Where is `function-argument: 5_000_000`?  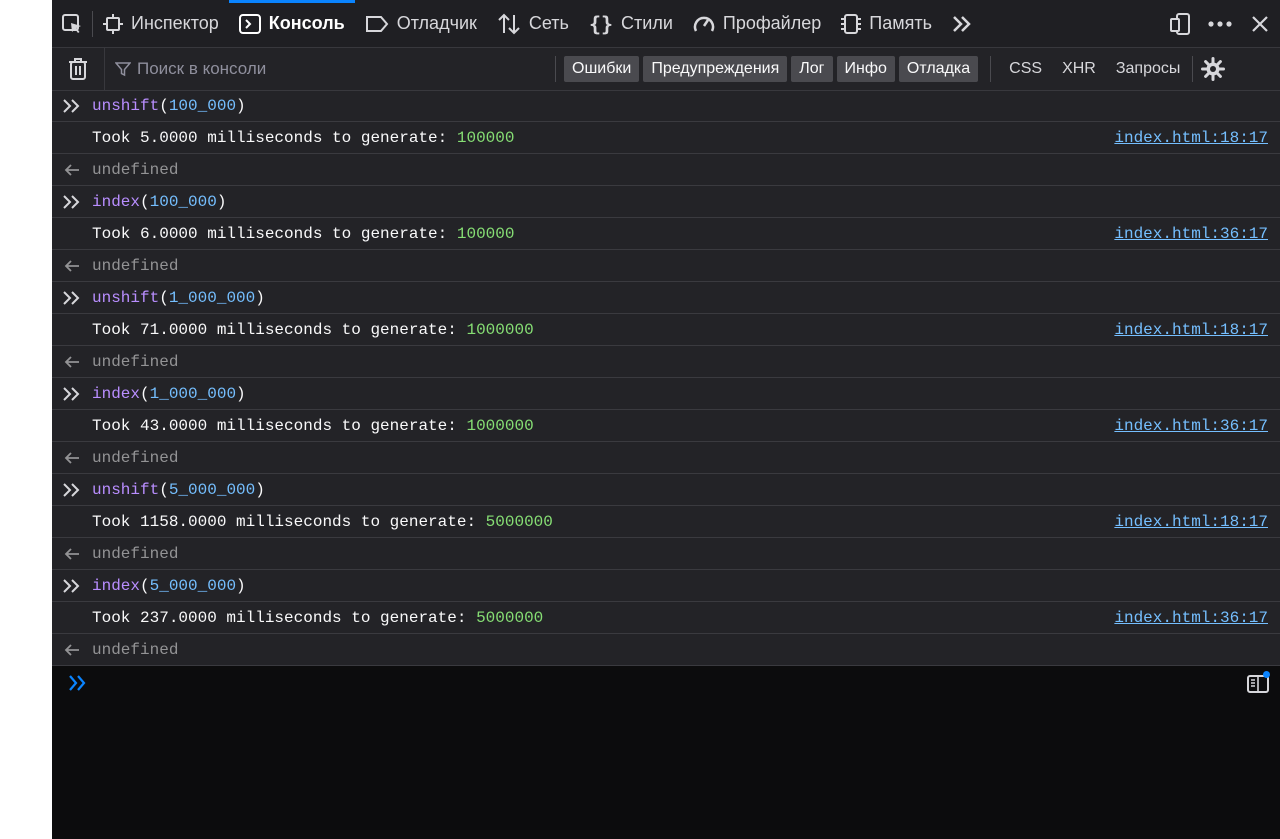 function-argument: 5_000_000 is located at coordinates (193, 585).